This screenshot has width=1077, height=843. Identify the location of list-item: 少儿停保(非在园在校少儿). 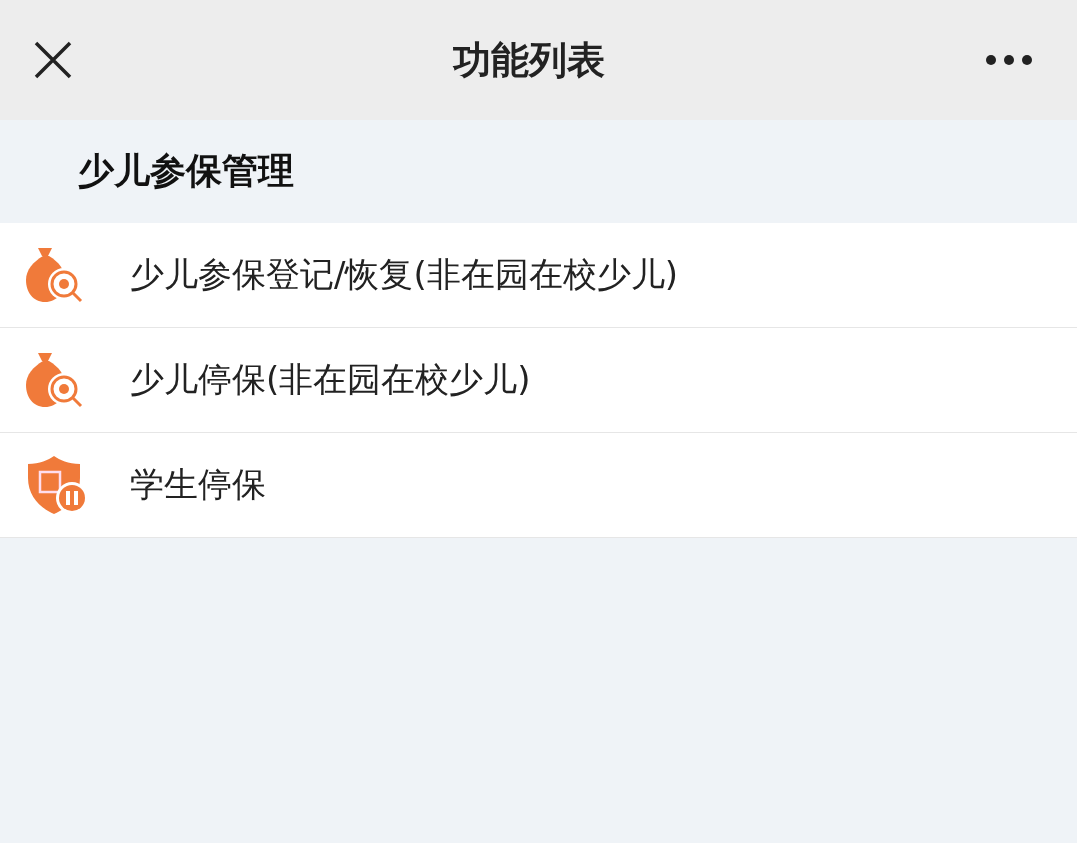
(538, 380).